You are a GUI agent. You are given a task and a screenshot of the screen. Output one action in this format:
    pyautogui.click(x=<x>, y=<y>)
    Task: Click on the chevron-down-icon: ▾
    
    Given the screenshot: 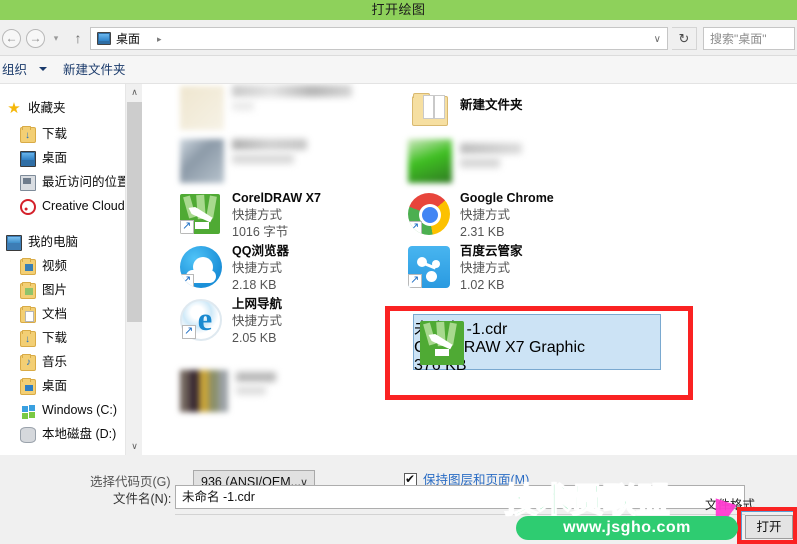 What is the action you would take?
    pyautogui.click(x=56, y=38)
    